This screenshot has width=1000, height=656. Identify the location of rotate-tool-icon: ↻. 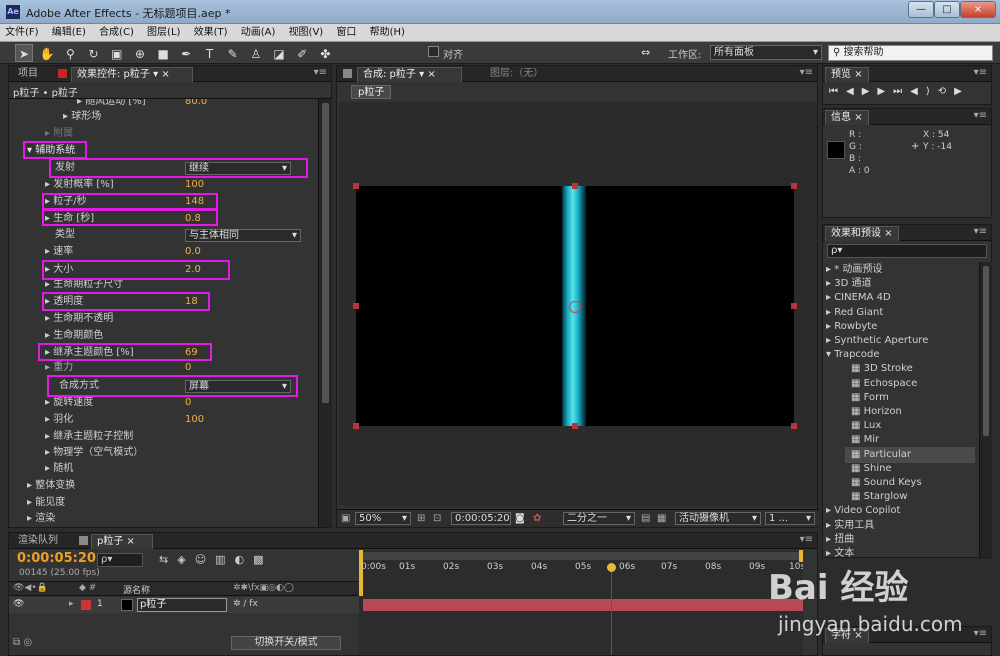
(94, 54).